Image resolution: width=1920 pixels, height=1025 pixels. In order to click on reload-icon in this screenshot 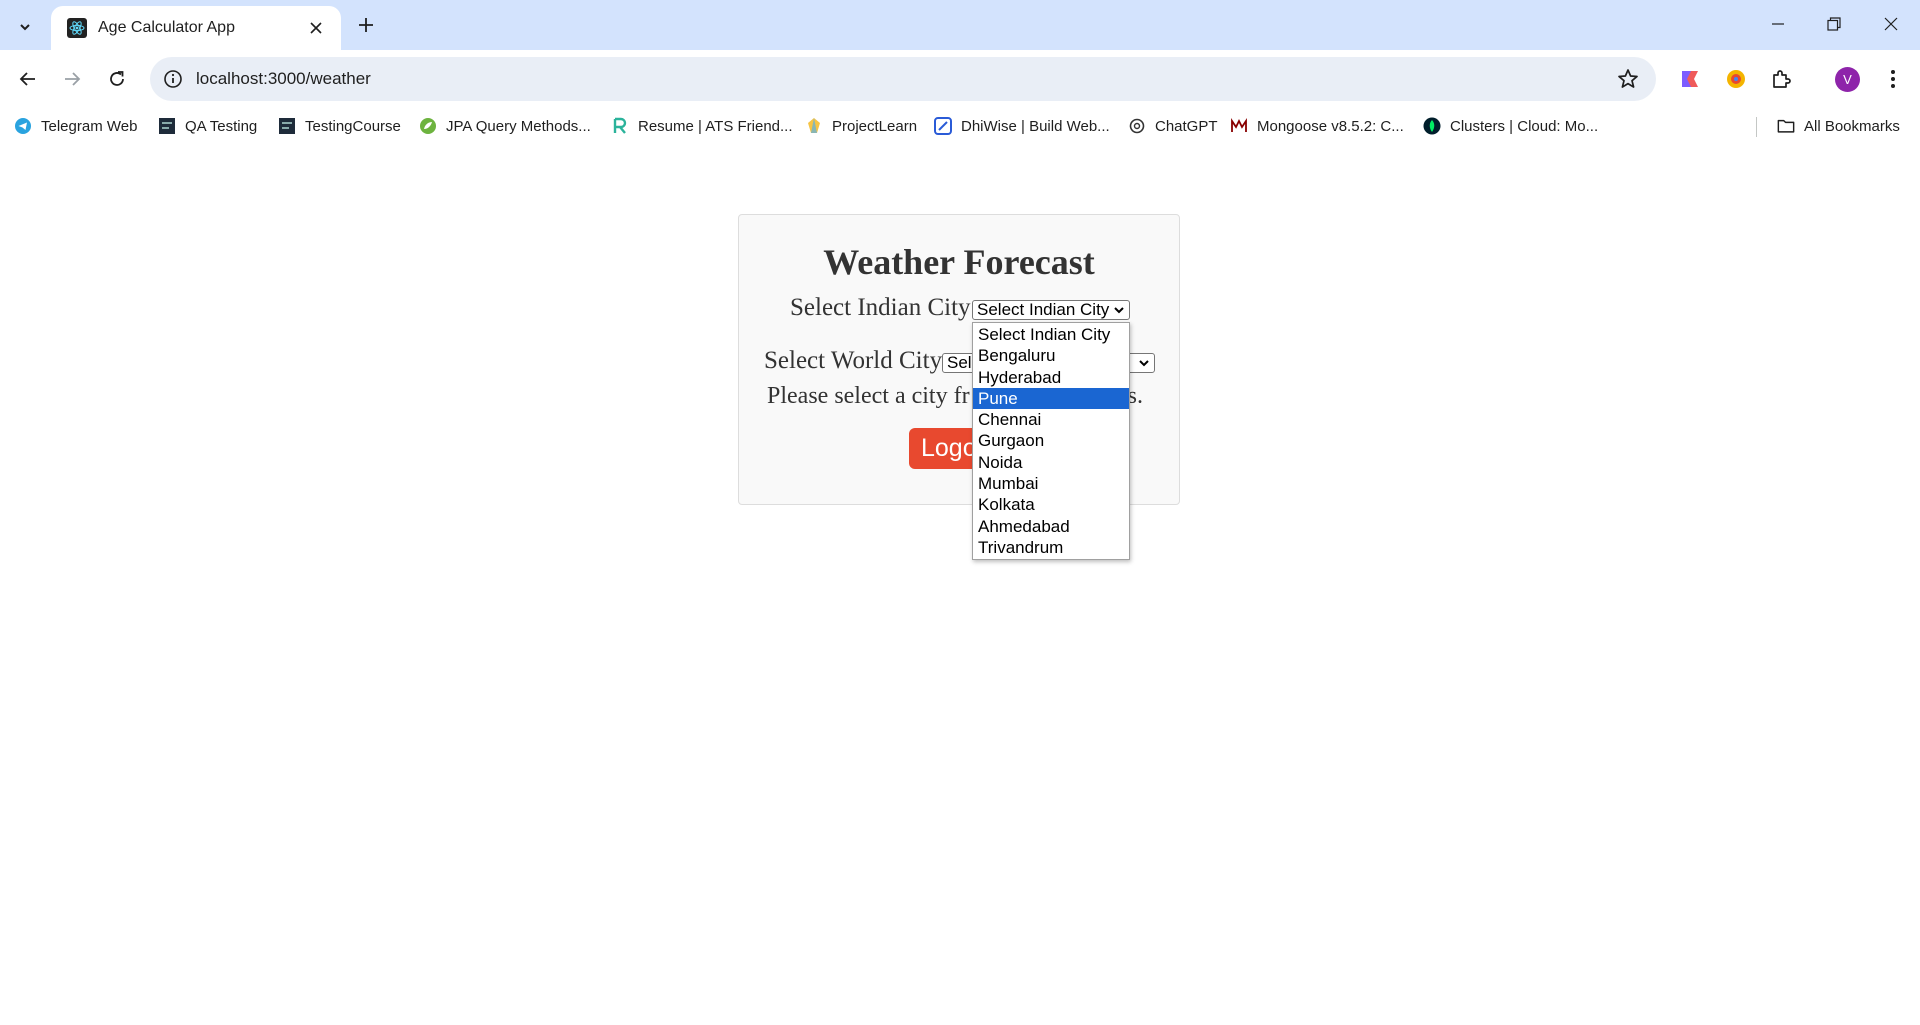, I will do `click(117, 78)`.